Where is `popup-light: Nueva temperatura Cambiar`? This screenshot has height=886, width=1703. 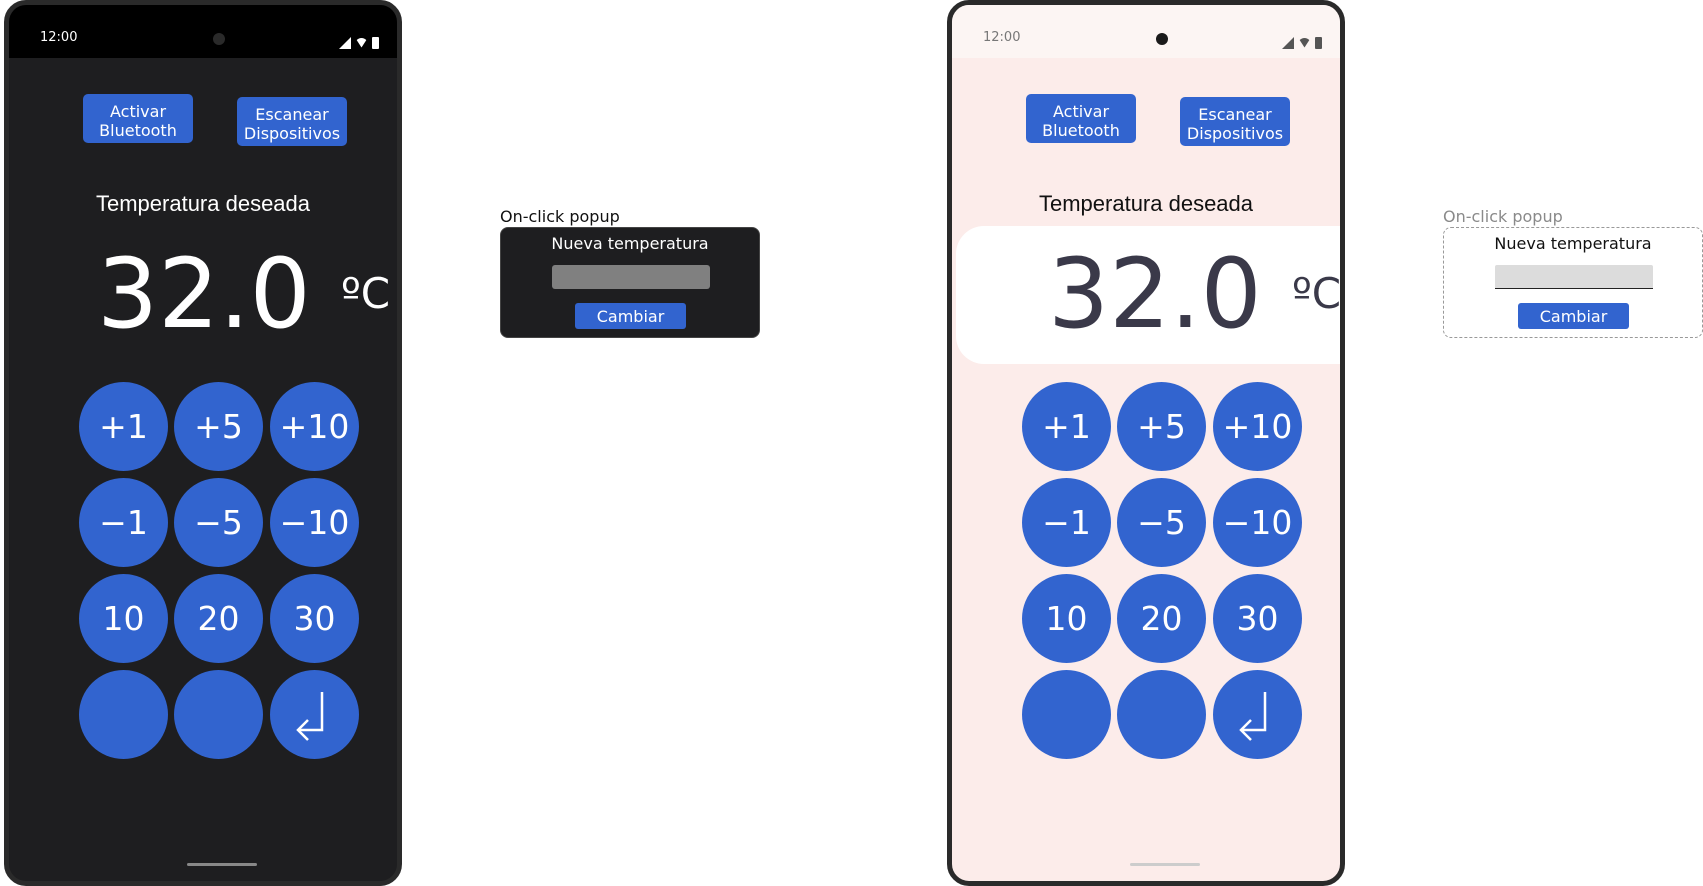
popup-light: Nueva temperatura Cambiar is located at coordinates (1573, 282).